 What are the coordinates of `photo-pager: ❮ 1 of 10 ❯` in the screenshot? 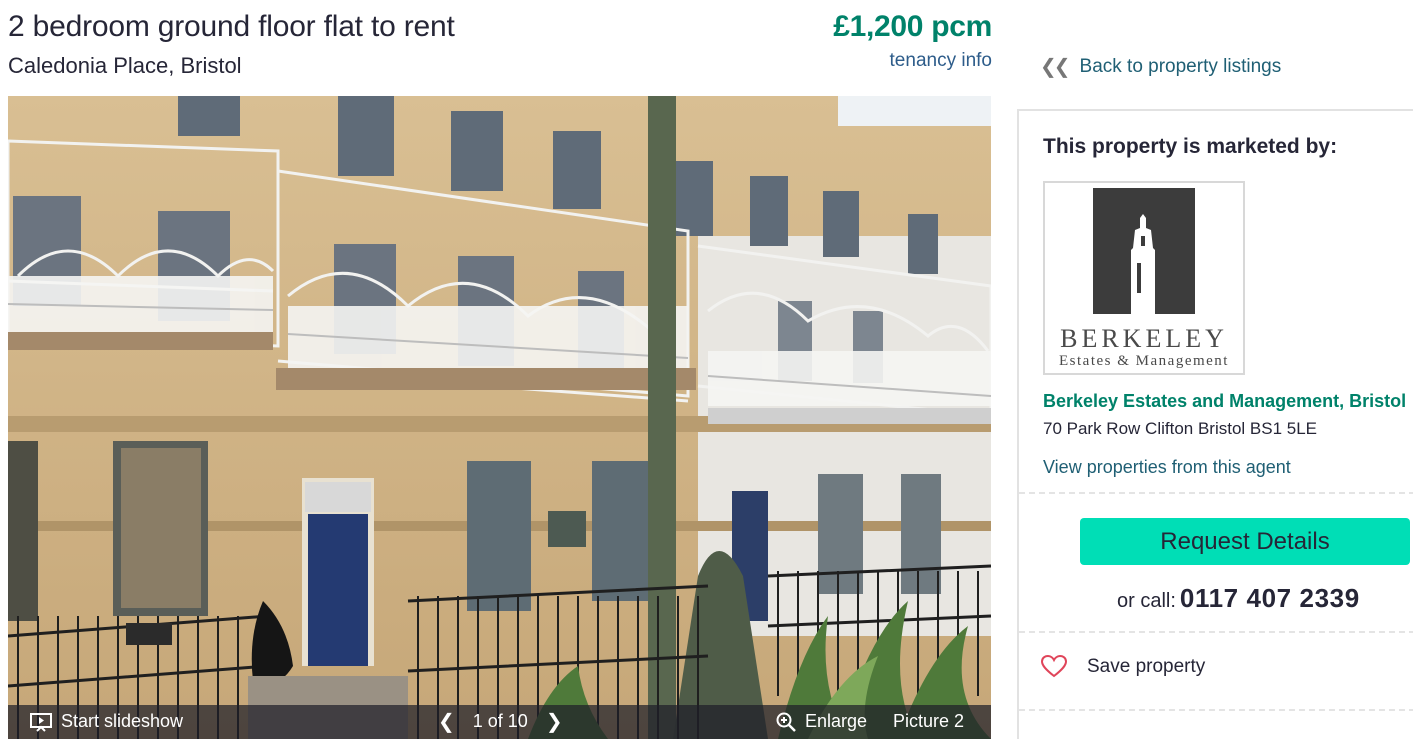 It's located at (500, 721).